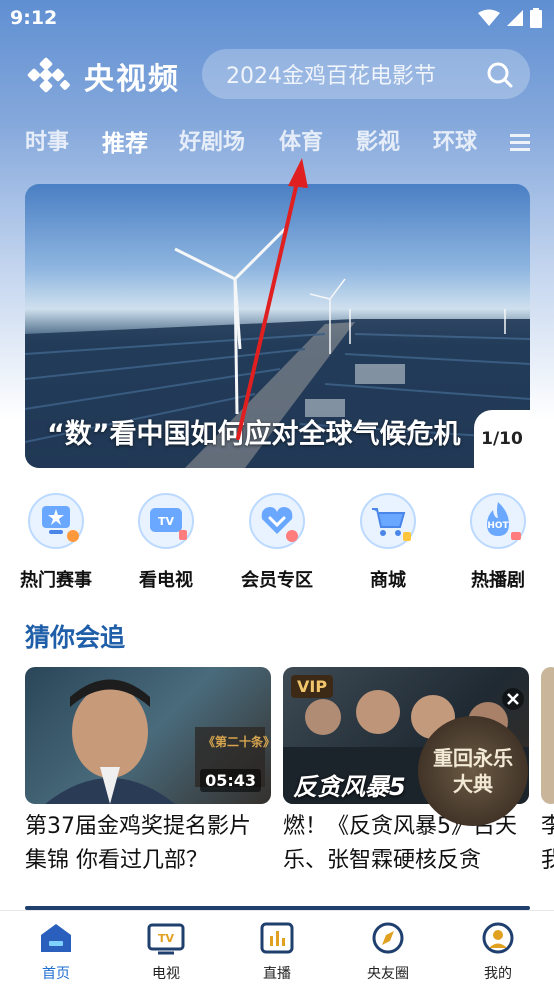  Describe the element at coordinates (56, 938) in the screenshot. I see `home-icon` at that location.